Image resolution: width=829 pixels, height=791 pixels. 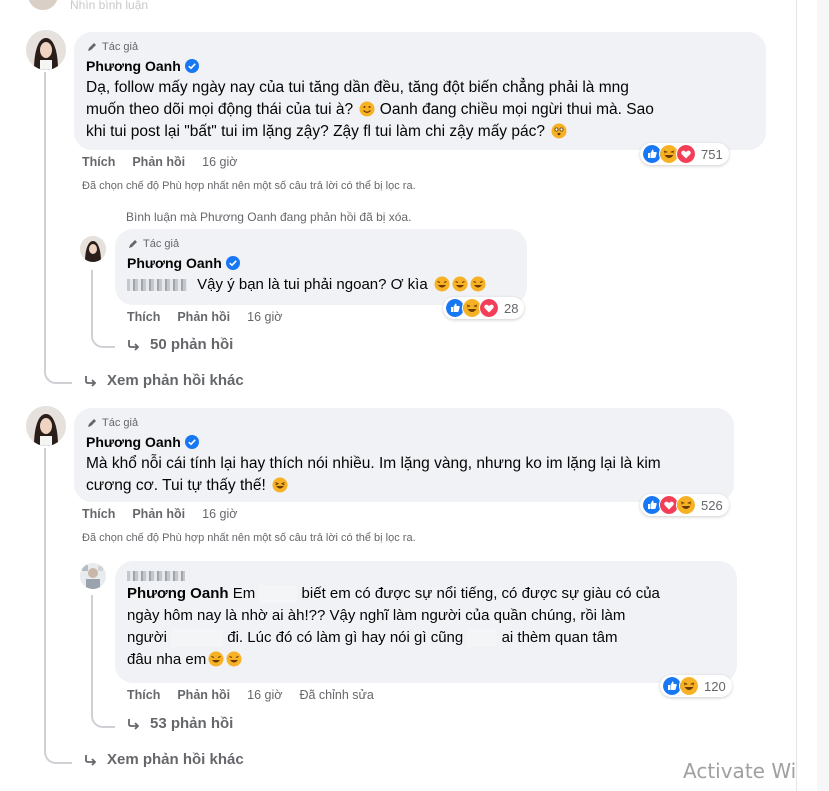 What do you see at coordinates (367, 109) in the screenshot?
I see `sweat-smile-emoji-icon` at bounding box center [367, 109].